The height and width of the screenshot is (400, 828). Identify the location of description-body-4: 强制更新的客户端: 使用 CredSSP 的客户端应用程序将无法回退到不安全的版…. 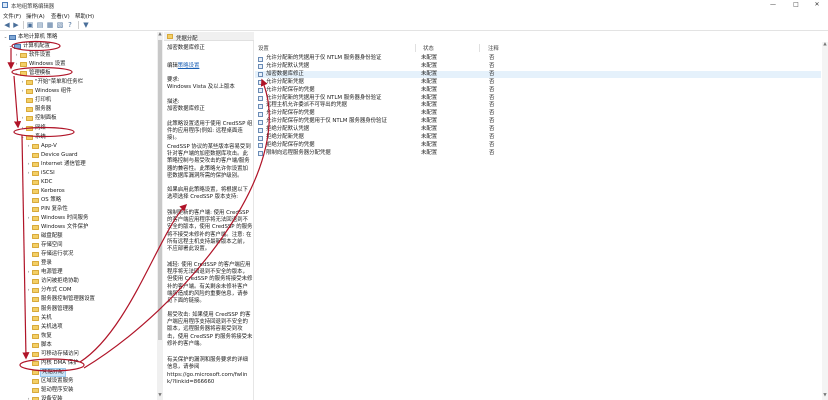
(210, 231).